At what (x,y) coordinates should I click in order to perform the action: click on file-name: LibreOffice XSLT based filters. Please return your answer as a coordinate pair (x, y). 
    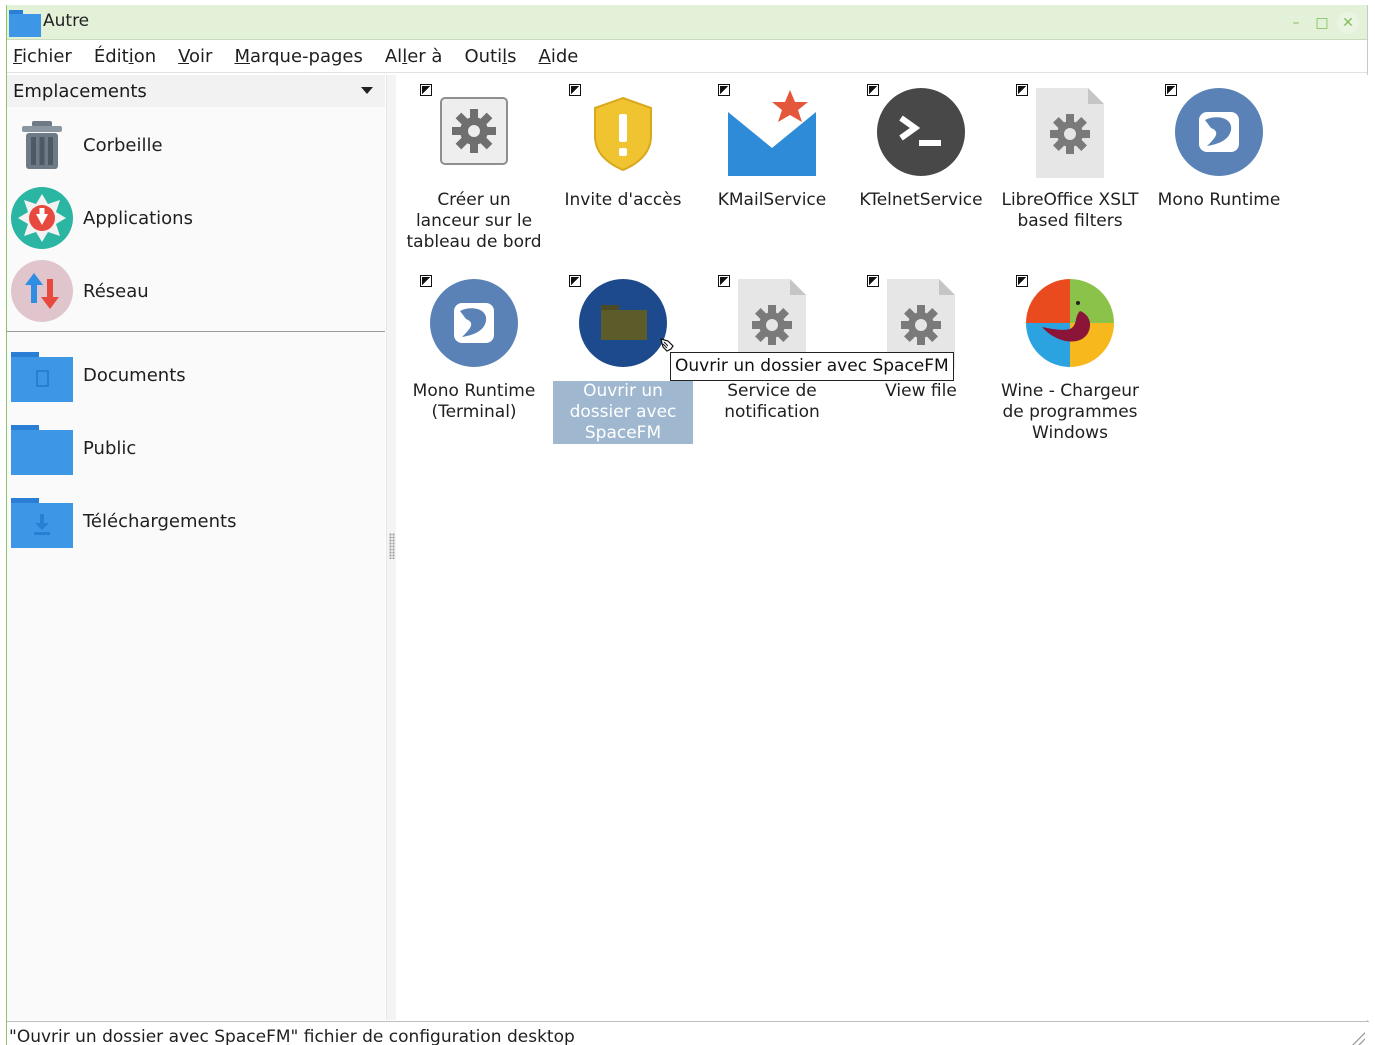
    Looking at the image, I should click on (1070, 210).